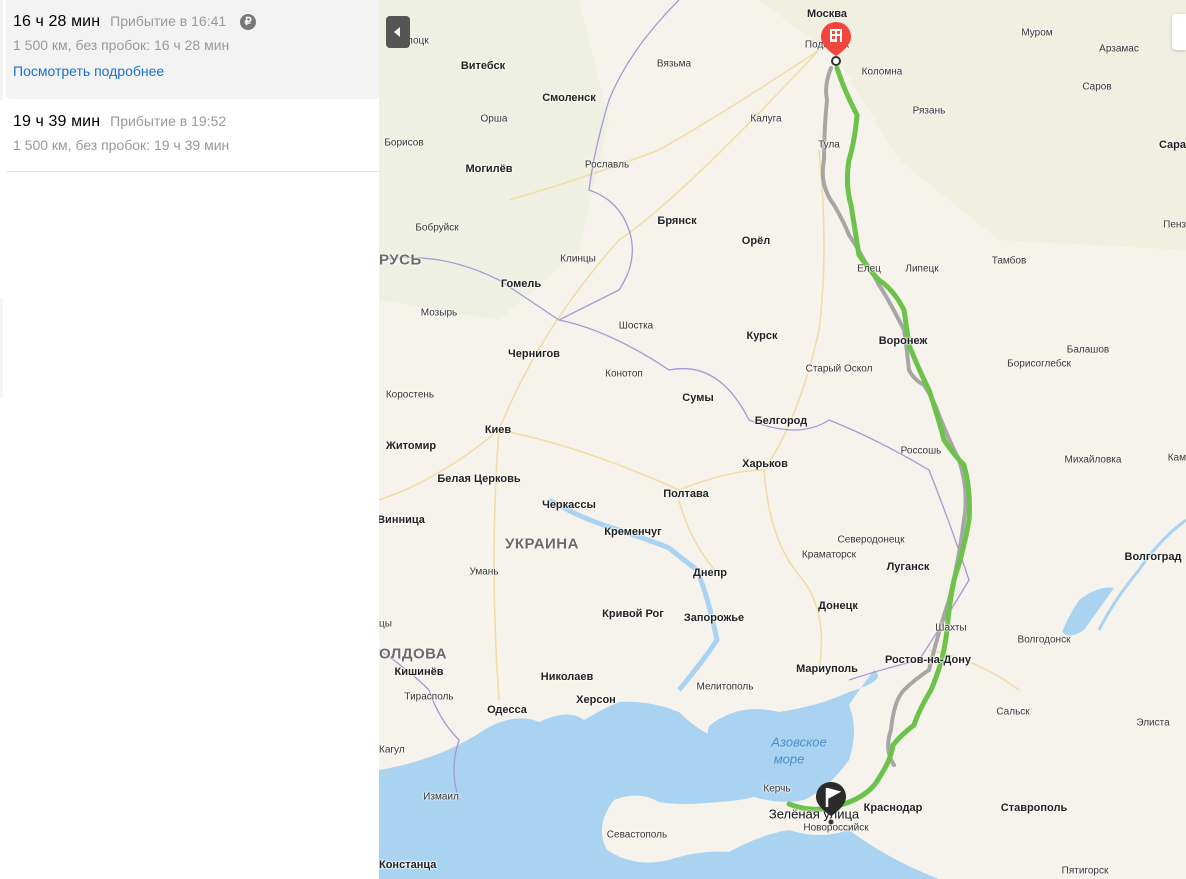  I want to click on city-label: Гомель, so click(521, 284).